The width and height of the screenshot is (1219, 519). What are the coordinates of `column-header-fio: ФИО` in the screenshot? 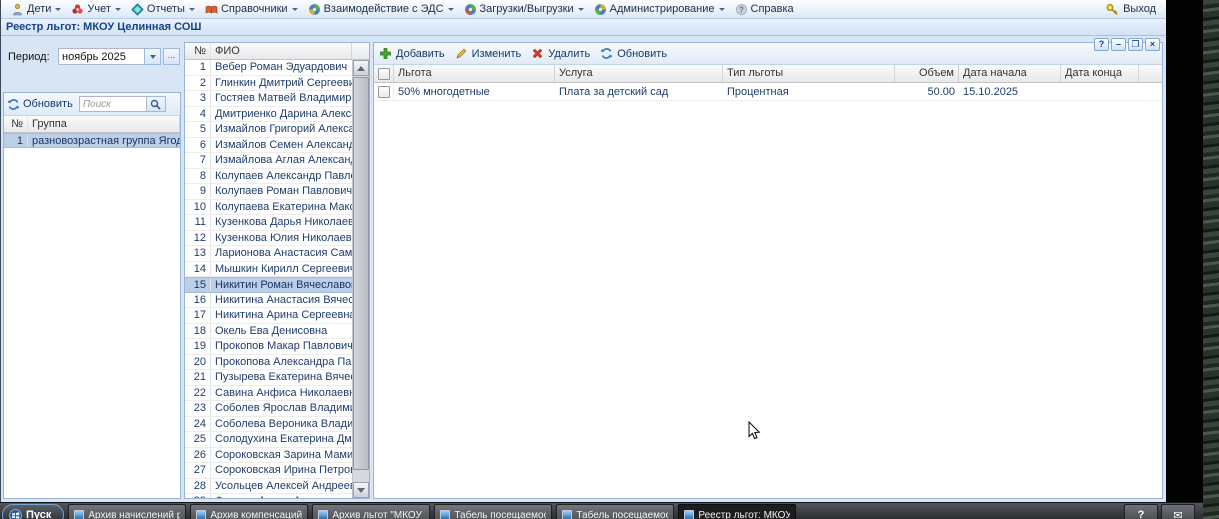 It's located at (281, 51).